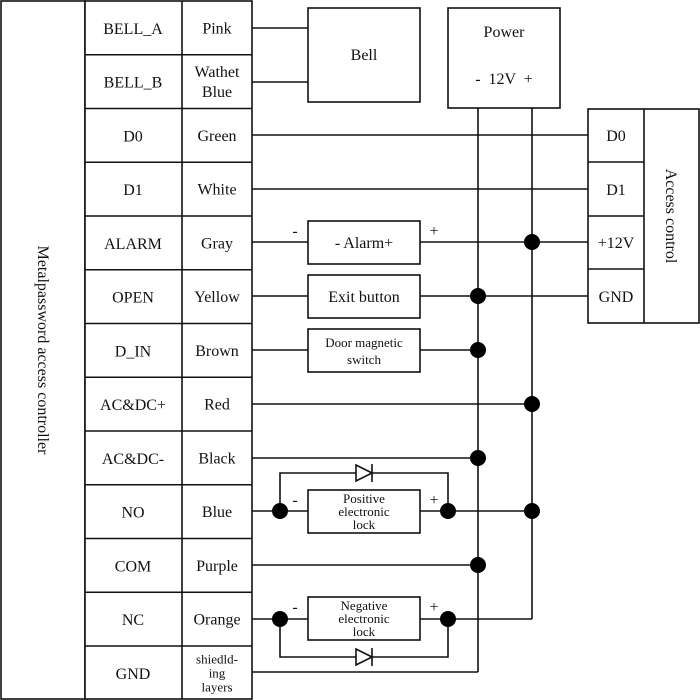  What do you see at coordinates (433, 500) in the screenshot?
I see `positive-lock-plus: +` at bounding box center [433, 500].